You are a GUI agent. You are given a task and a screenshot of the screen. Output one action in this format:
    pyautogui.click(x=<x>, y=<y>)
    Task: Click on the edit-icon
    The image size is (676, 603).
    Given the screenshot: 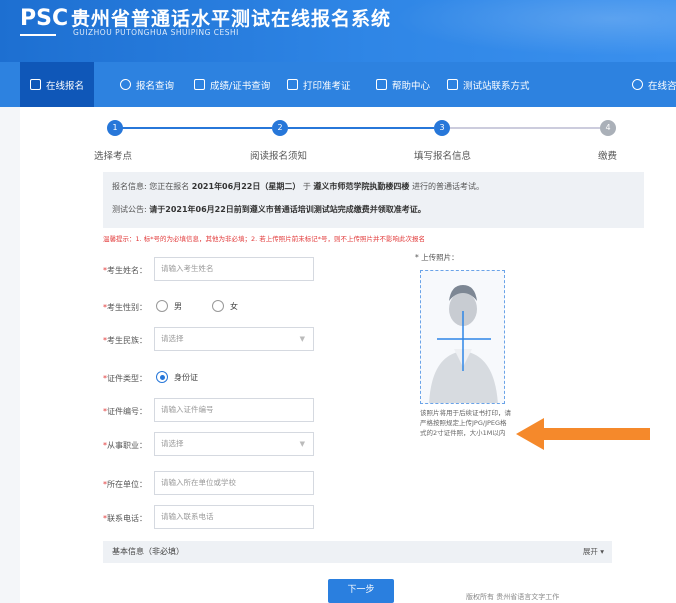 What is the action you would take?
    pyautogui.click(x=35, y=84)
    